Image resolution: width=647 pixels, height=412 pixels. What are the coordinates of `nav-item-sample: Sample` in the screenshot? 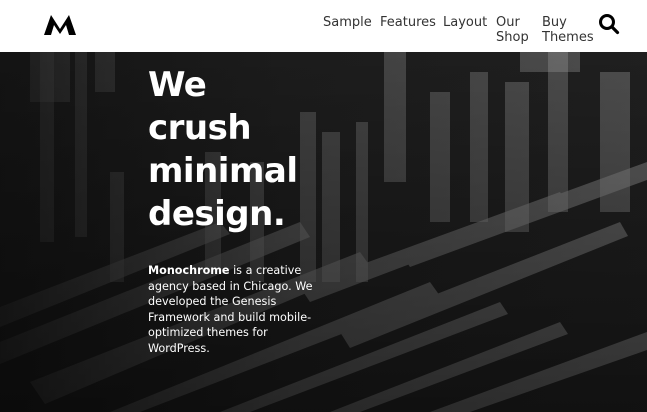 It's located at (347, 22).